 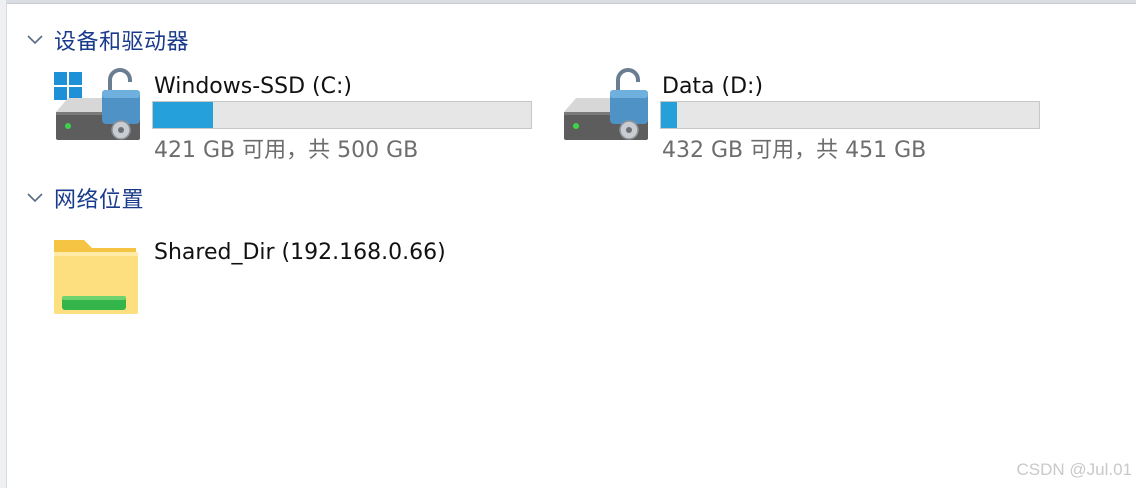 I want to click on network-location-name: Shared_Dir (192.168.0.66), so click(x=300, y=252).